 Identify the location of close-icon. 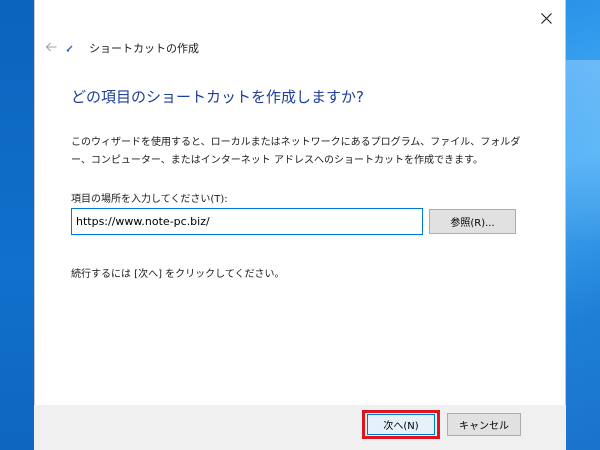
(546, 18).